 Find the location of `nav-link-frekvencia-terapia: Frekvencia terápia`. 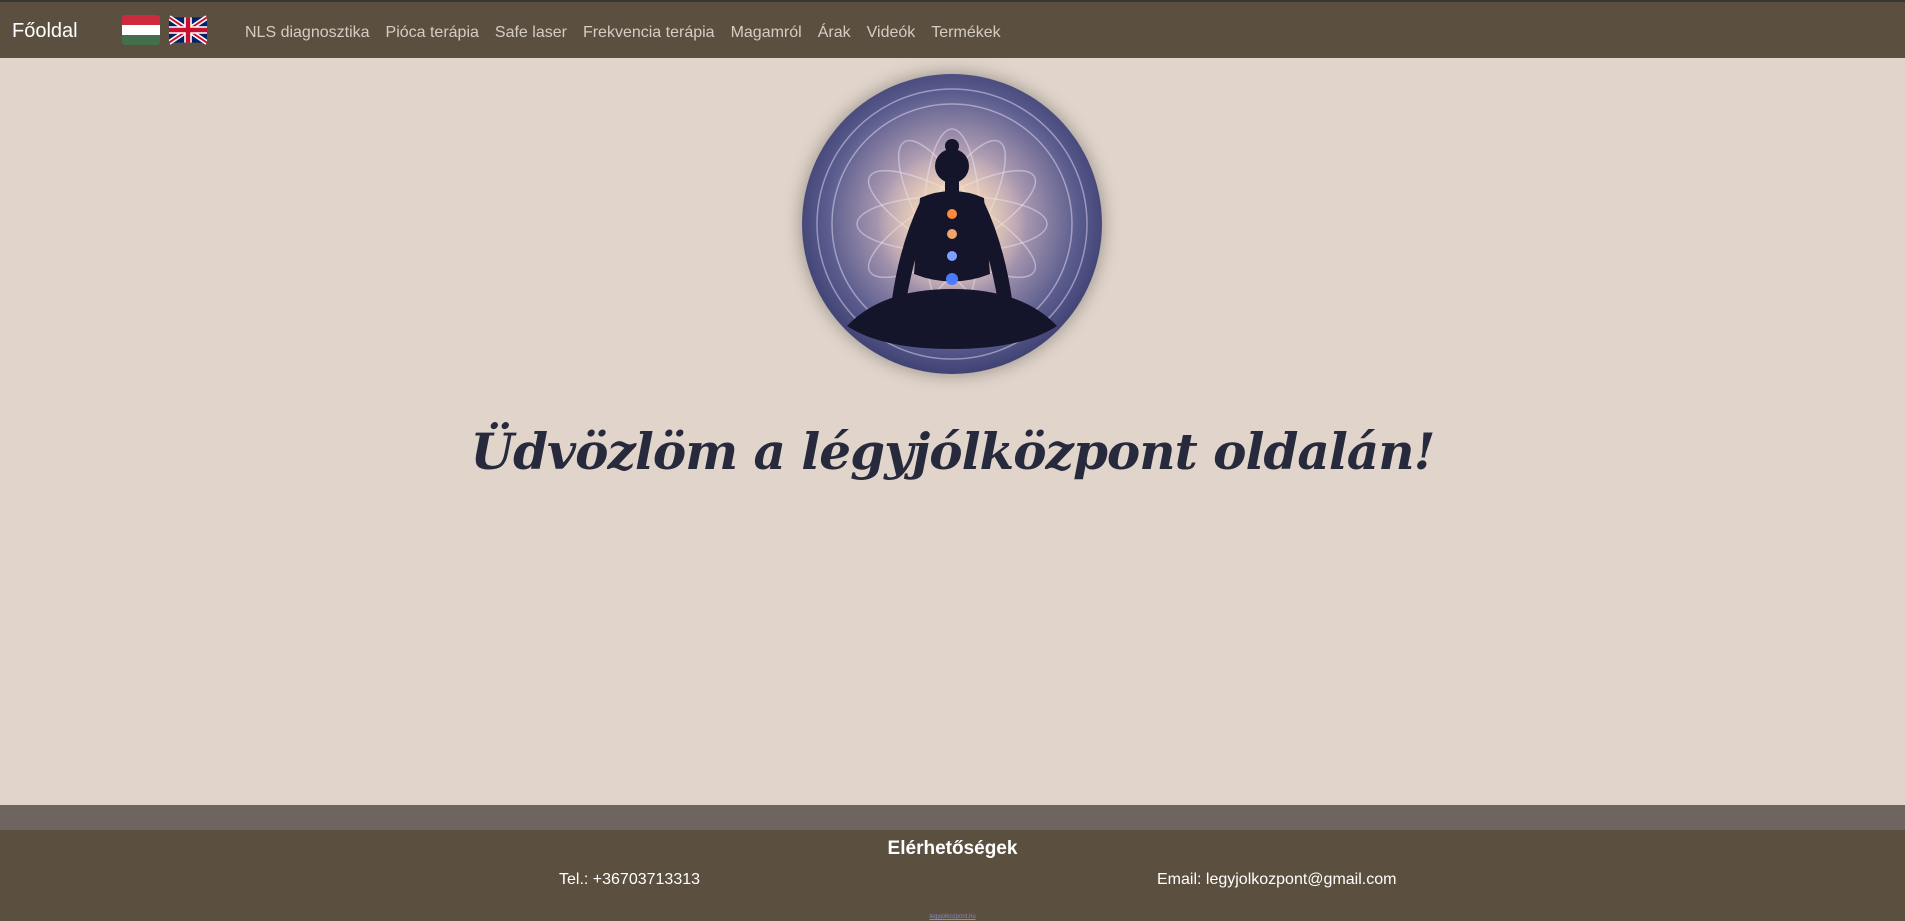

nav-link-frekvencia-terapia: Frekvencia terápia is located at coordinates (649, 32).